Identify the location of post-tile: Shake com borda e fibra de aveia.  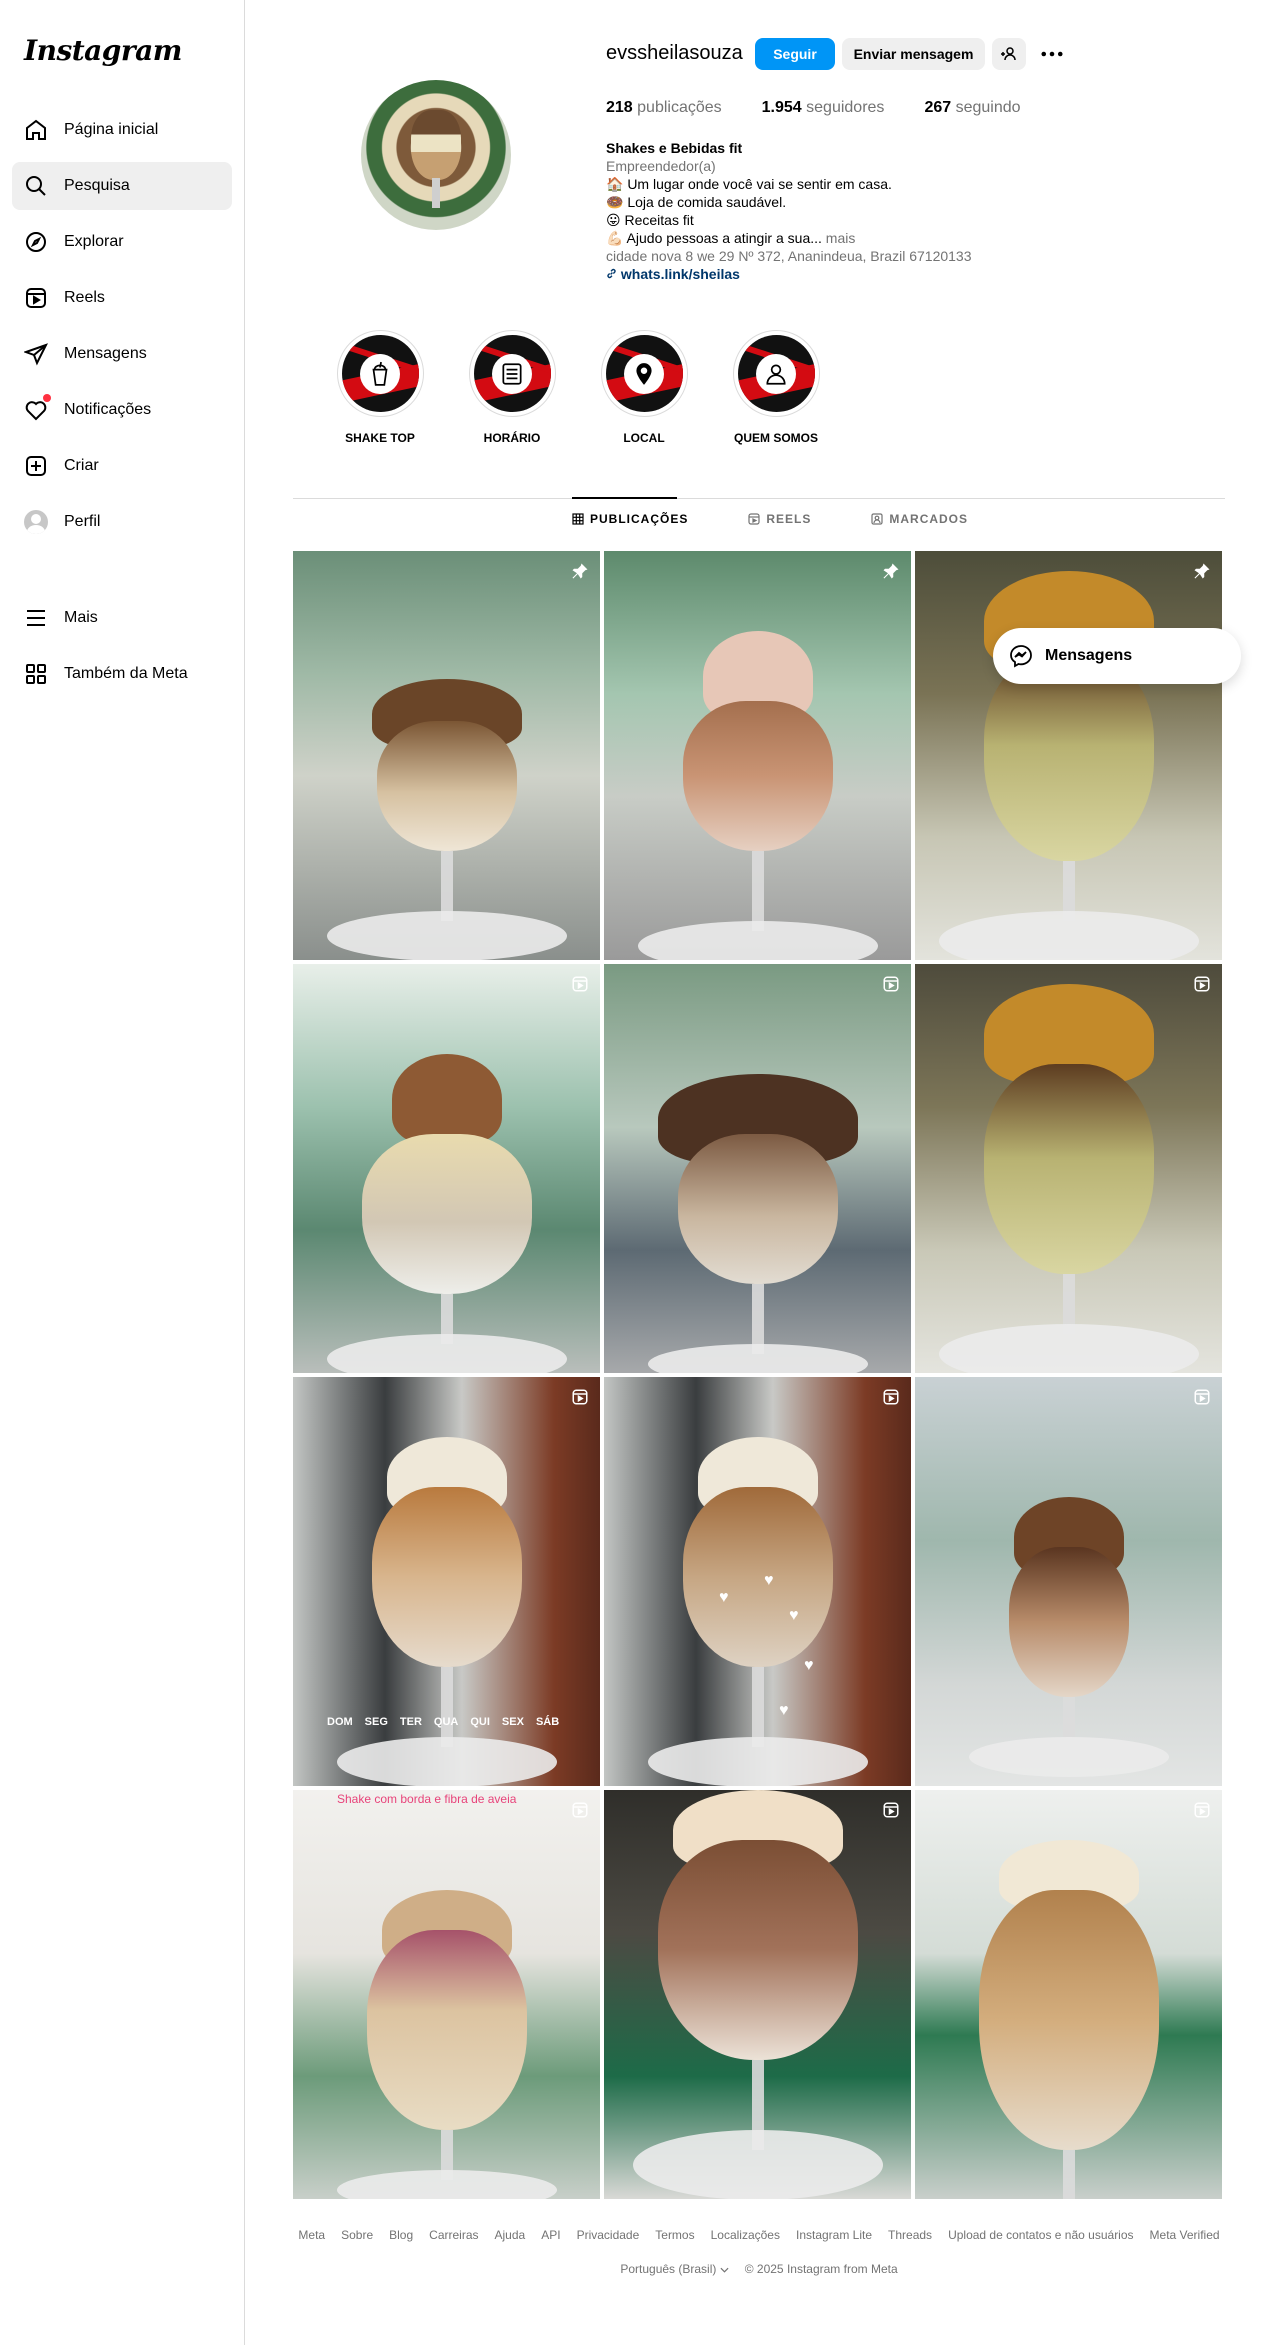
(446, 1994).